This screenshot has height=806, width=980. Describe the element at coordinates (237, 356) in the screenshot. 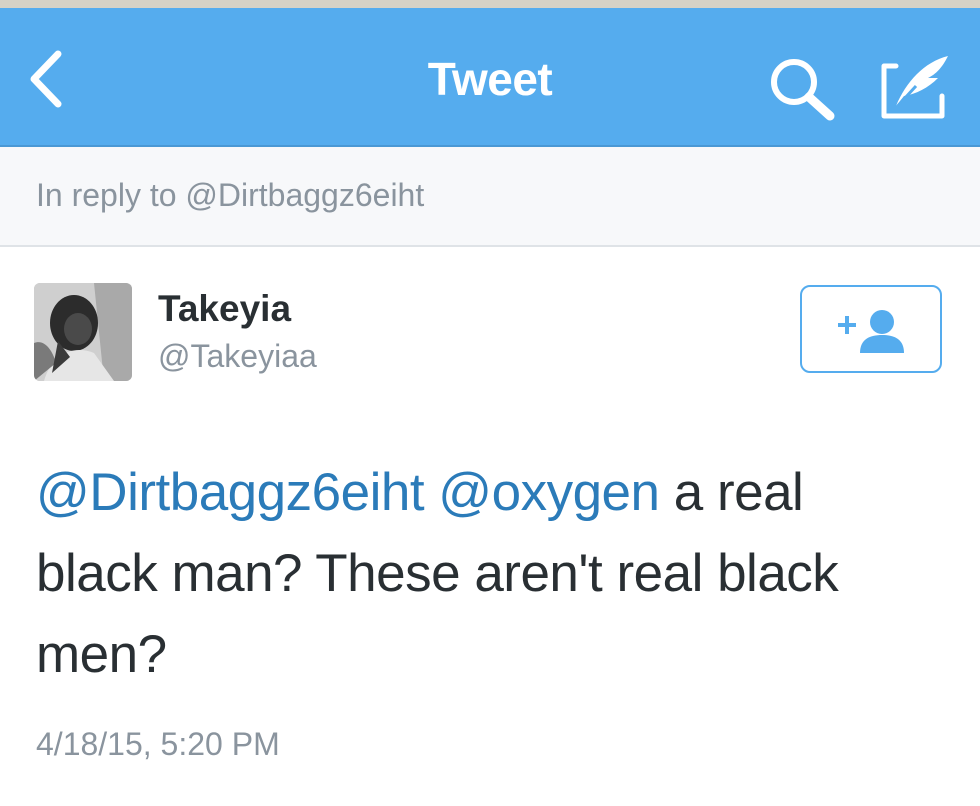

I see `author-handle: @Takeyiaa` at that location.